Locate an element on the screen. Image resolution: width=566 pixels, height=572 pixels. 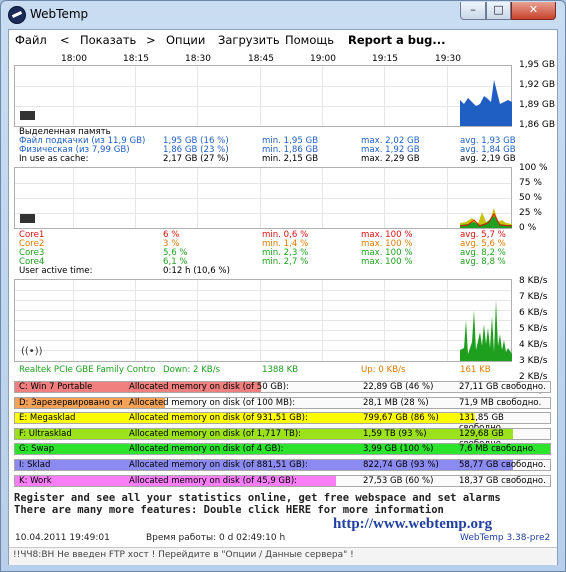
disk-alloc-text: Allocated memory on disk (of 45,9 GB): is located at coordinates (213, 480).